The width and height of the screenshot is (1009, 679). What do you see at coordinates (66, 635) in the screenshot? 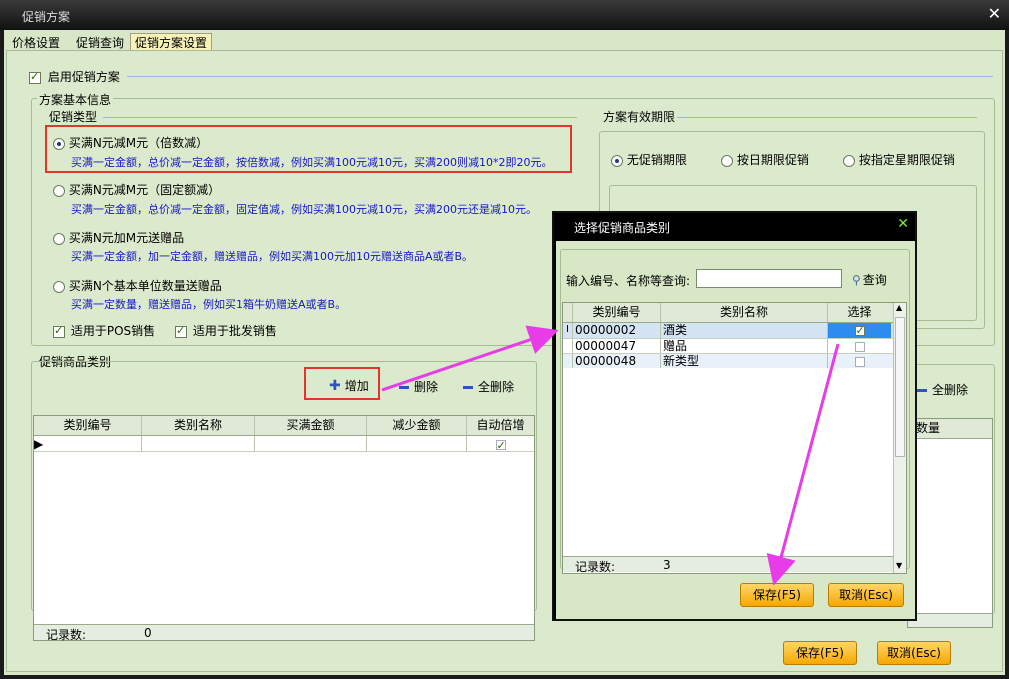
I see `record-count-label: 记录数:` at bounding box center [66, 635].